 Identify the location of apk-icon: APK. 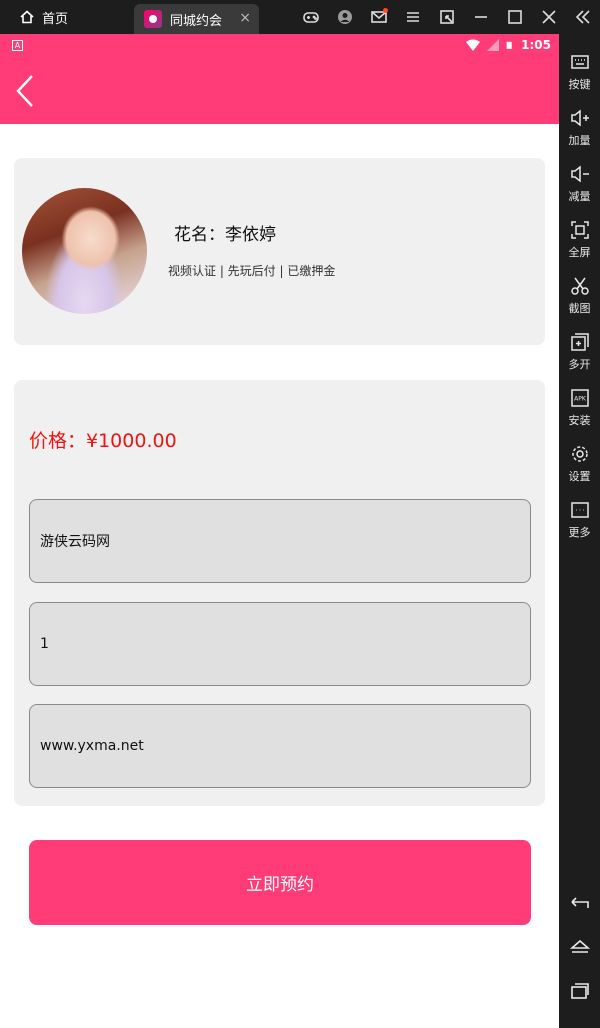
(579, 398).